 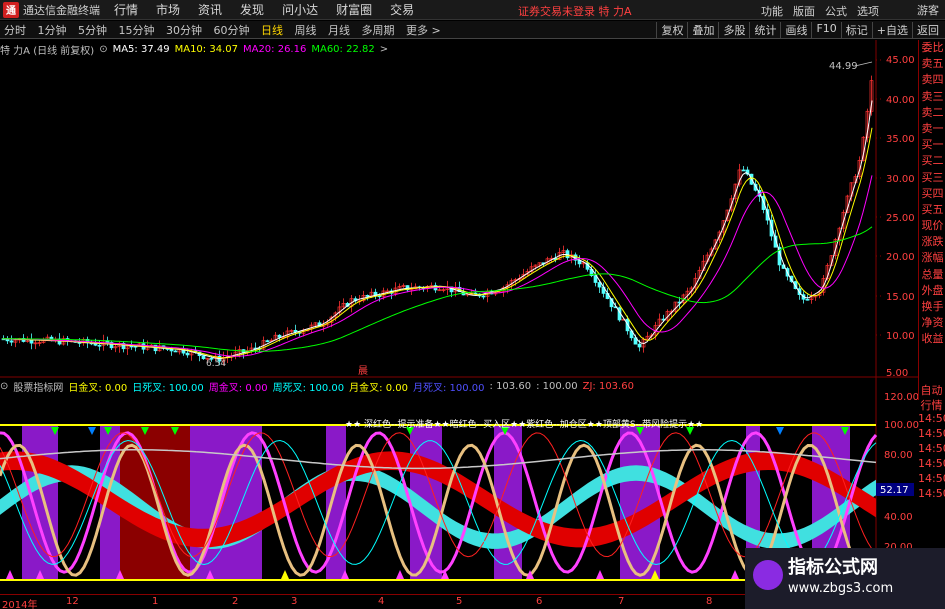 What do you see at coordinates (932, 161) in the screenshot?
I see `sidebar-item: 买二` at bounding box center [932, 161].